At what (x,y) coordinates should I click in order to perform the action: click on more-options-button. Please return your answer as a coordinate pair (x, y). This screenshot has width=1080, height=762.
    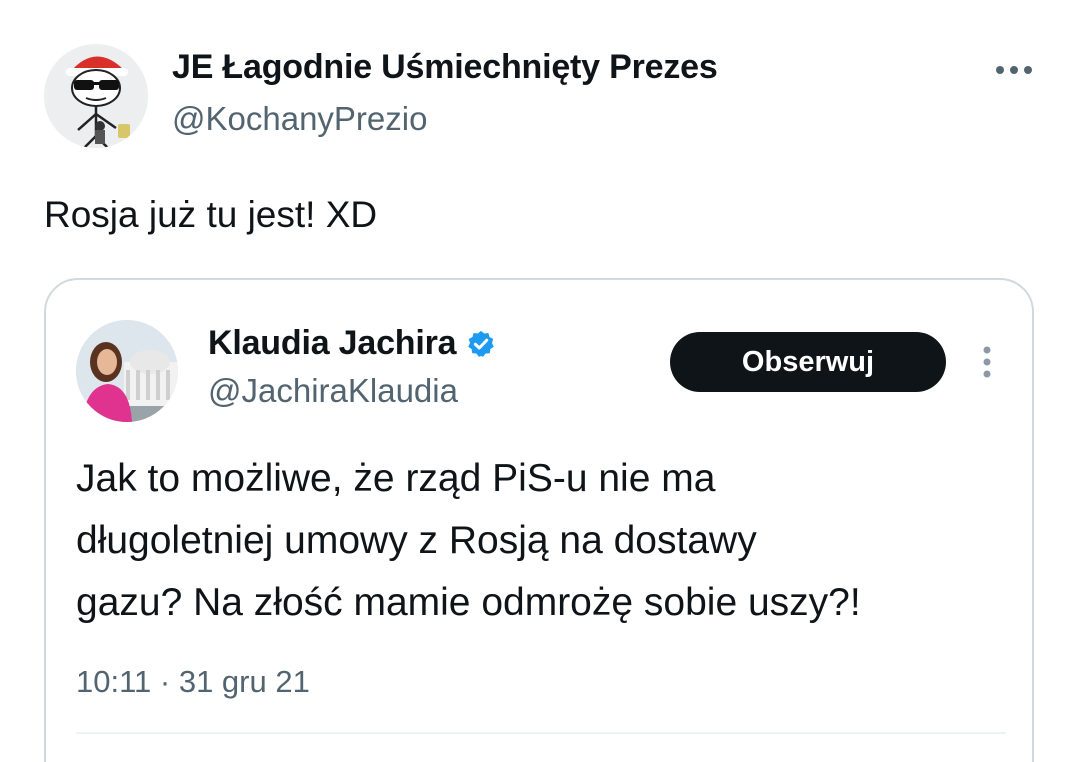
    Looking at the image, I should click on (1014, 70).